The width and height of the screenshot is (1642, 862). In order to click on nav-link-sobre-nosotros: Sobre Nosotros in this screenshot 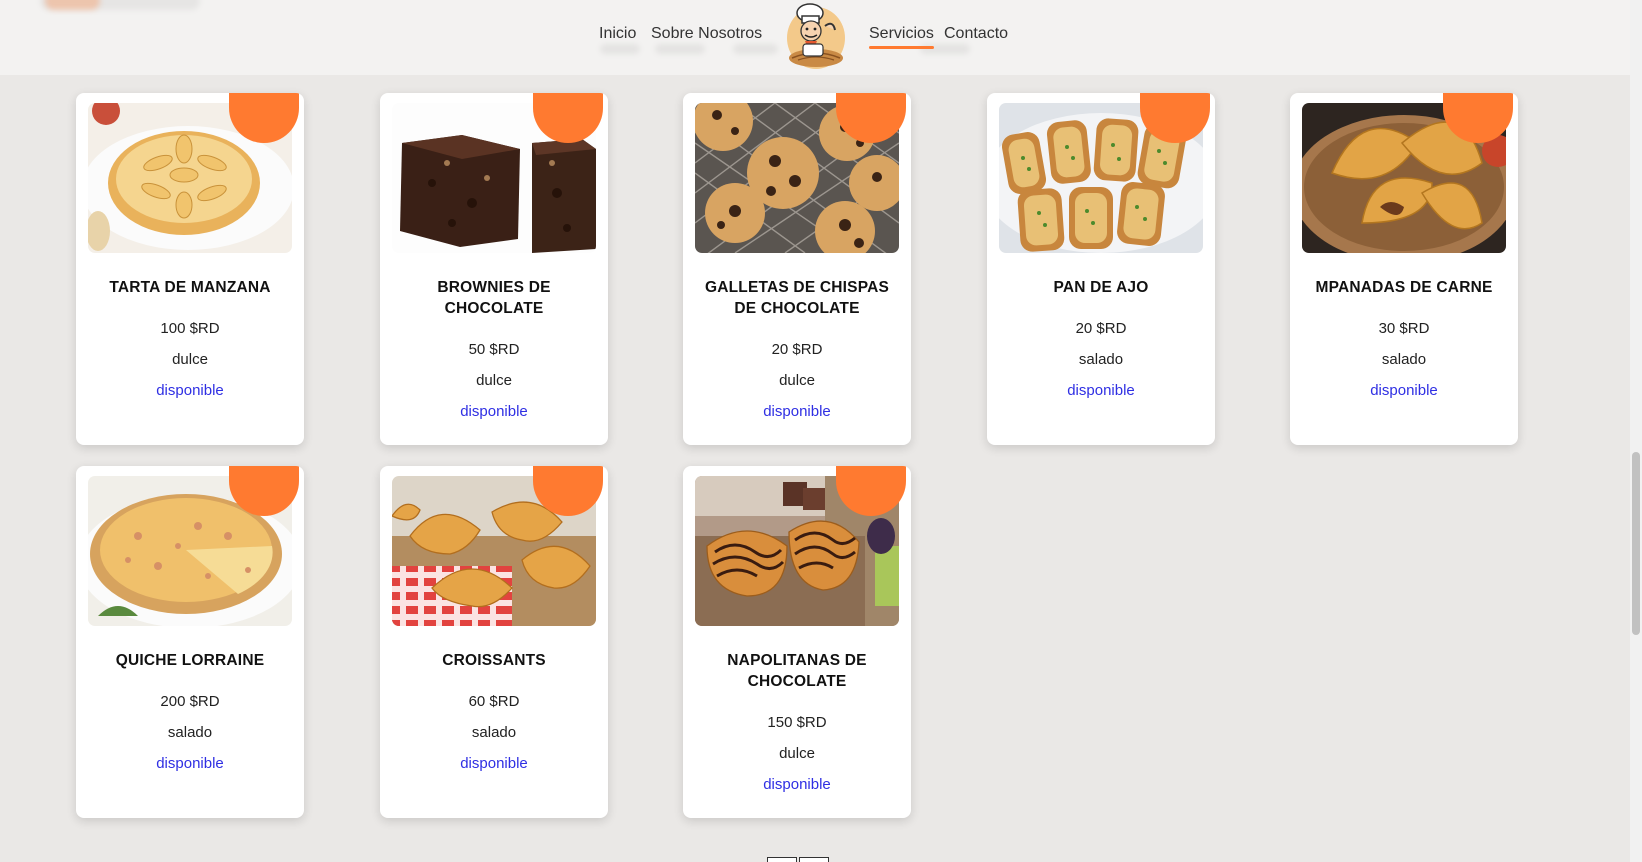, I will do `click(706, 34)`.